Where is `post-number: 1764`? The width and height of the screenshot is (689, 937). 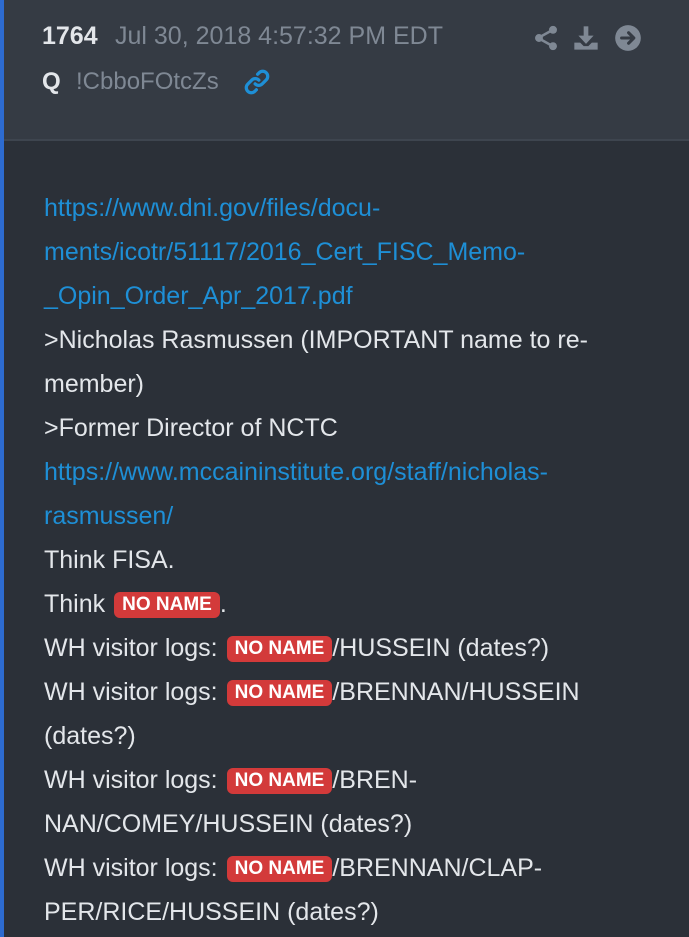
post-number: 1764 is located at coordinates (70, 36).